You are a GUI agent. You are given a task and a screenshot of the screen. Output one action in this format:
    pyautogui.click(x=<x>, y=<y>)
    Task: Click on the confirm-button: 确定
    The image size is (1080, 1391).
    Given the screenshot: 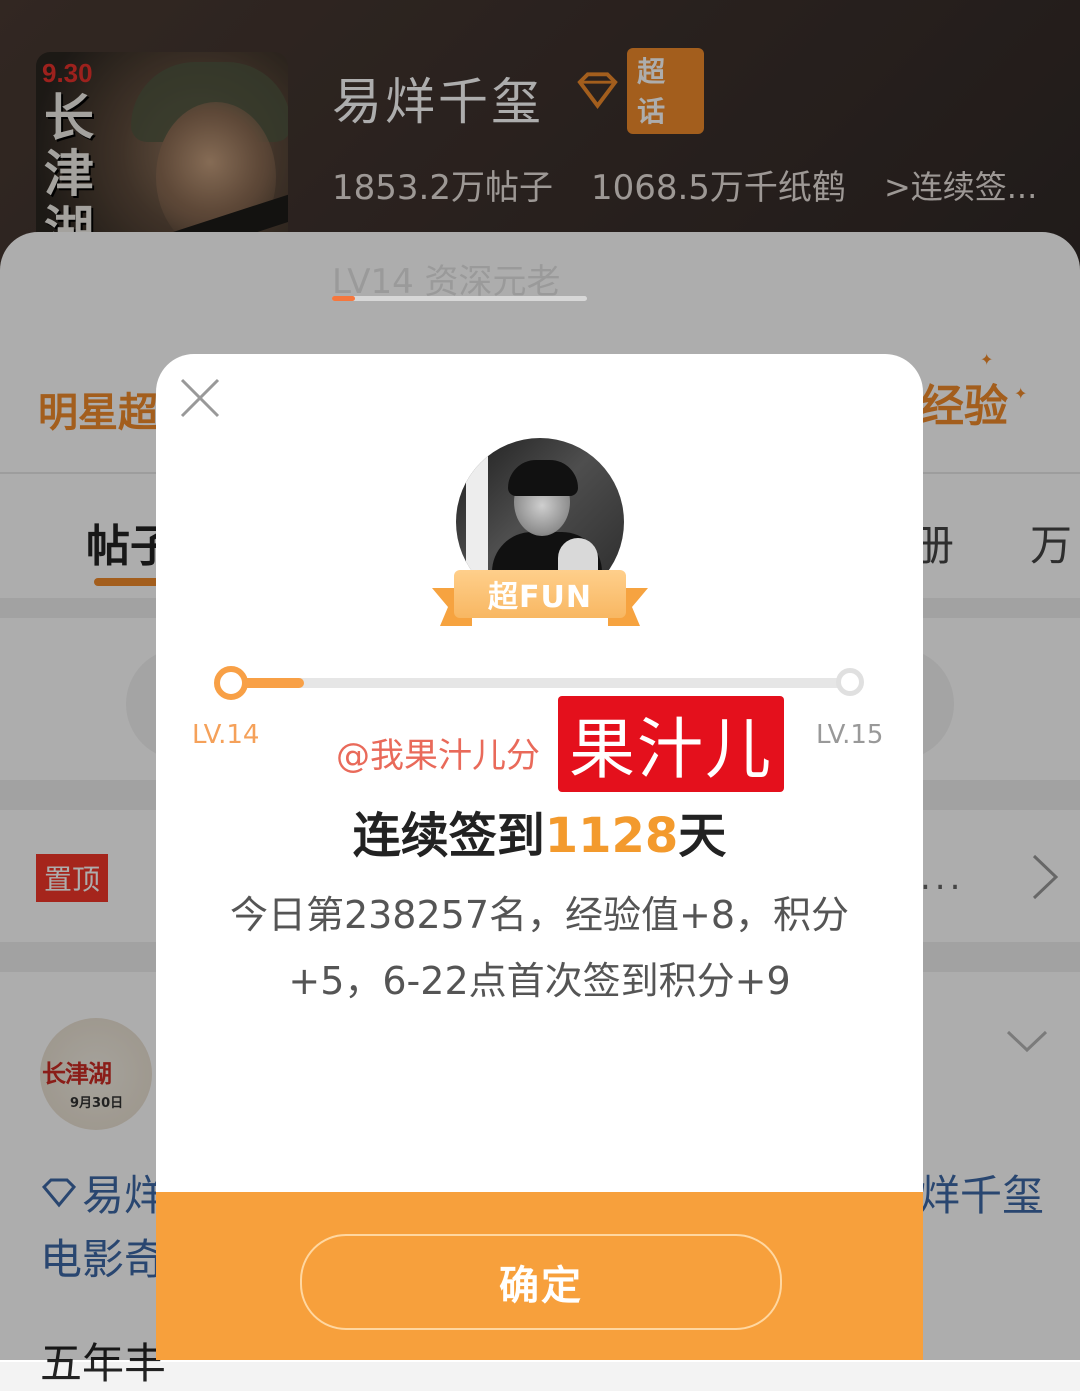 What is the action you would take?
    pyautogui.click(x=541, y=1282)
    